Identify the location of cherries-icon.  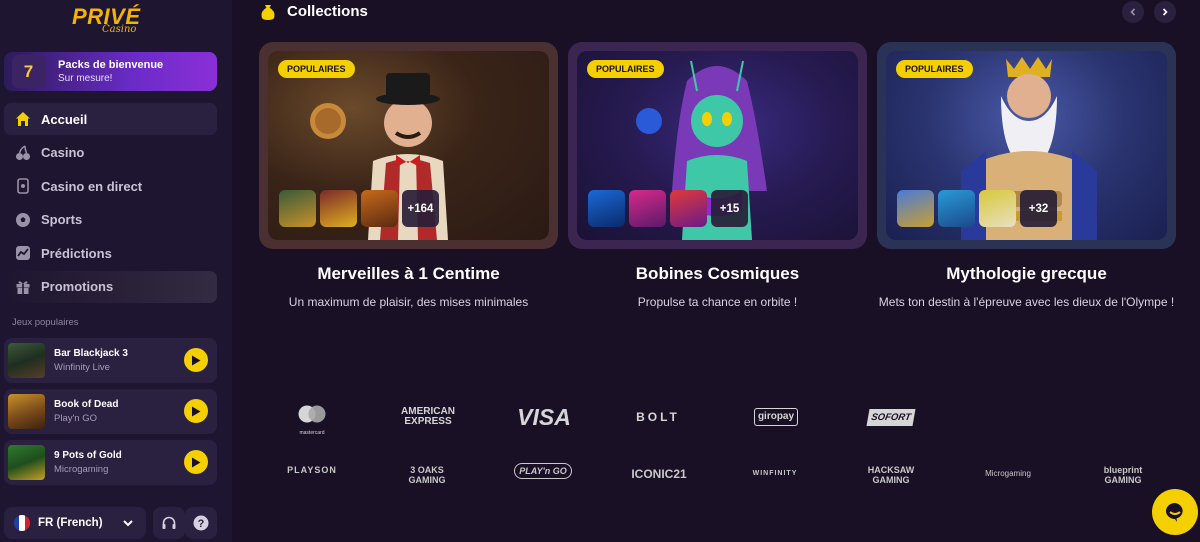
(23, 153).